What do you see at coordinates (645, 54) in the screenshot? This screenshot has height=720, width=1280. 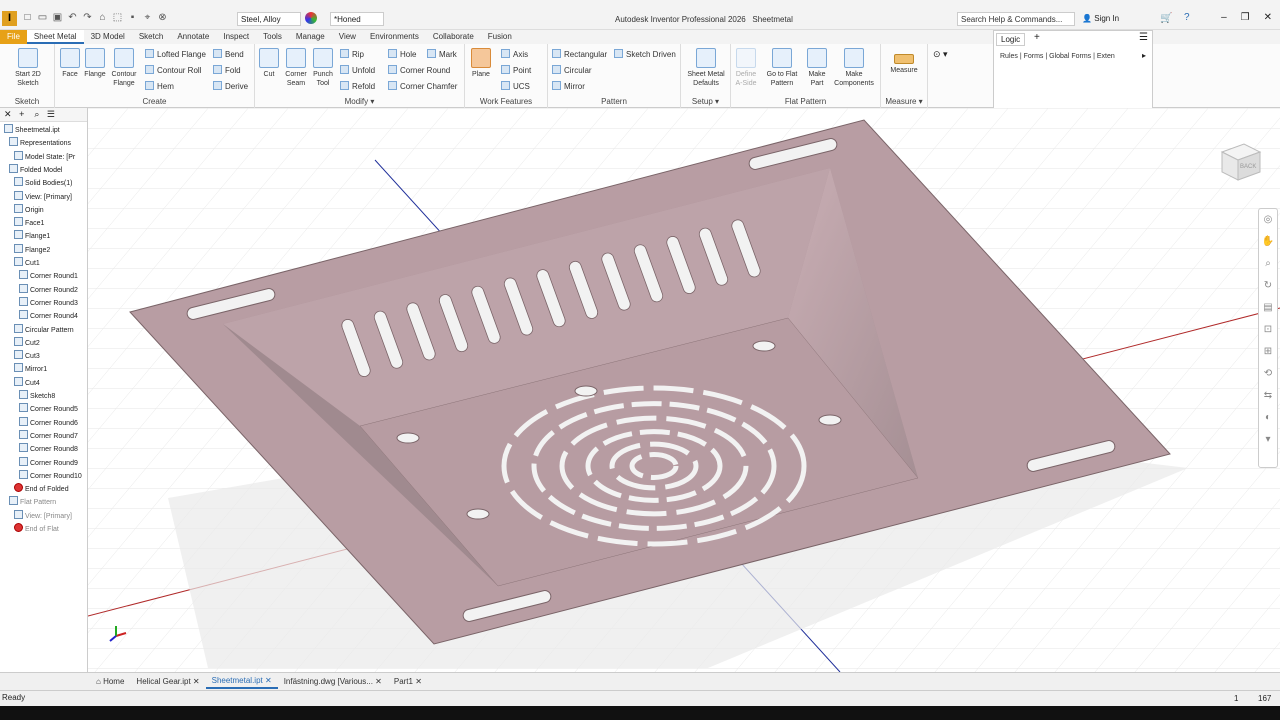 I see `sketch-driven-button: Sketch Driven` at bounding box center [645, 54].